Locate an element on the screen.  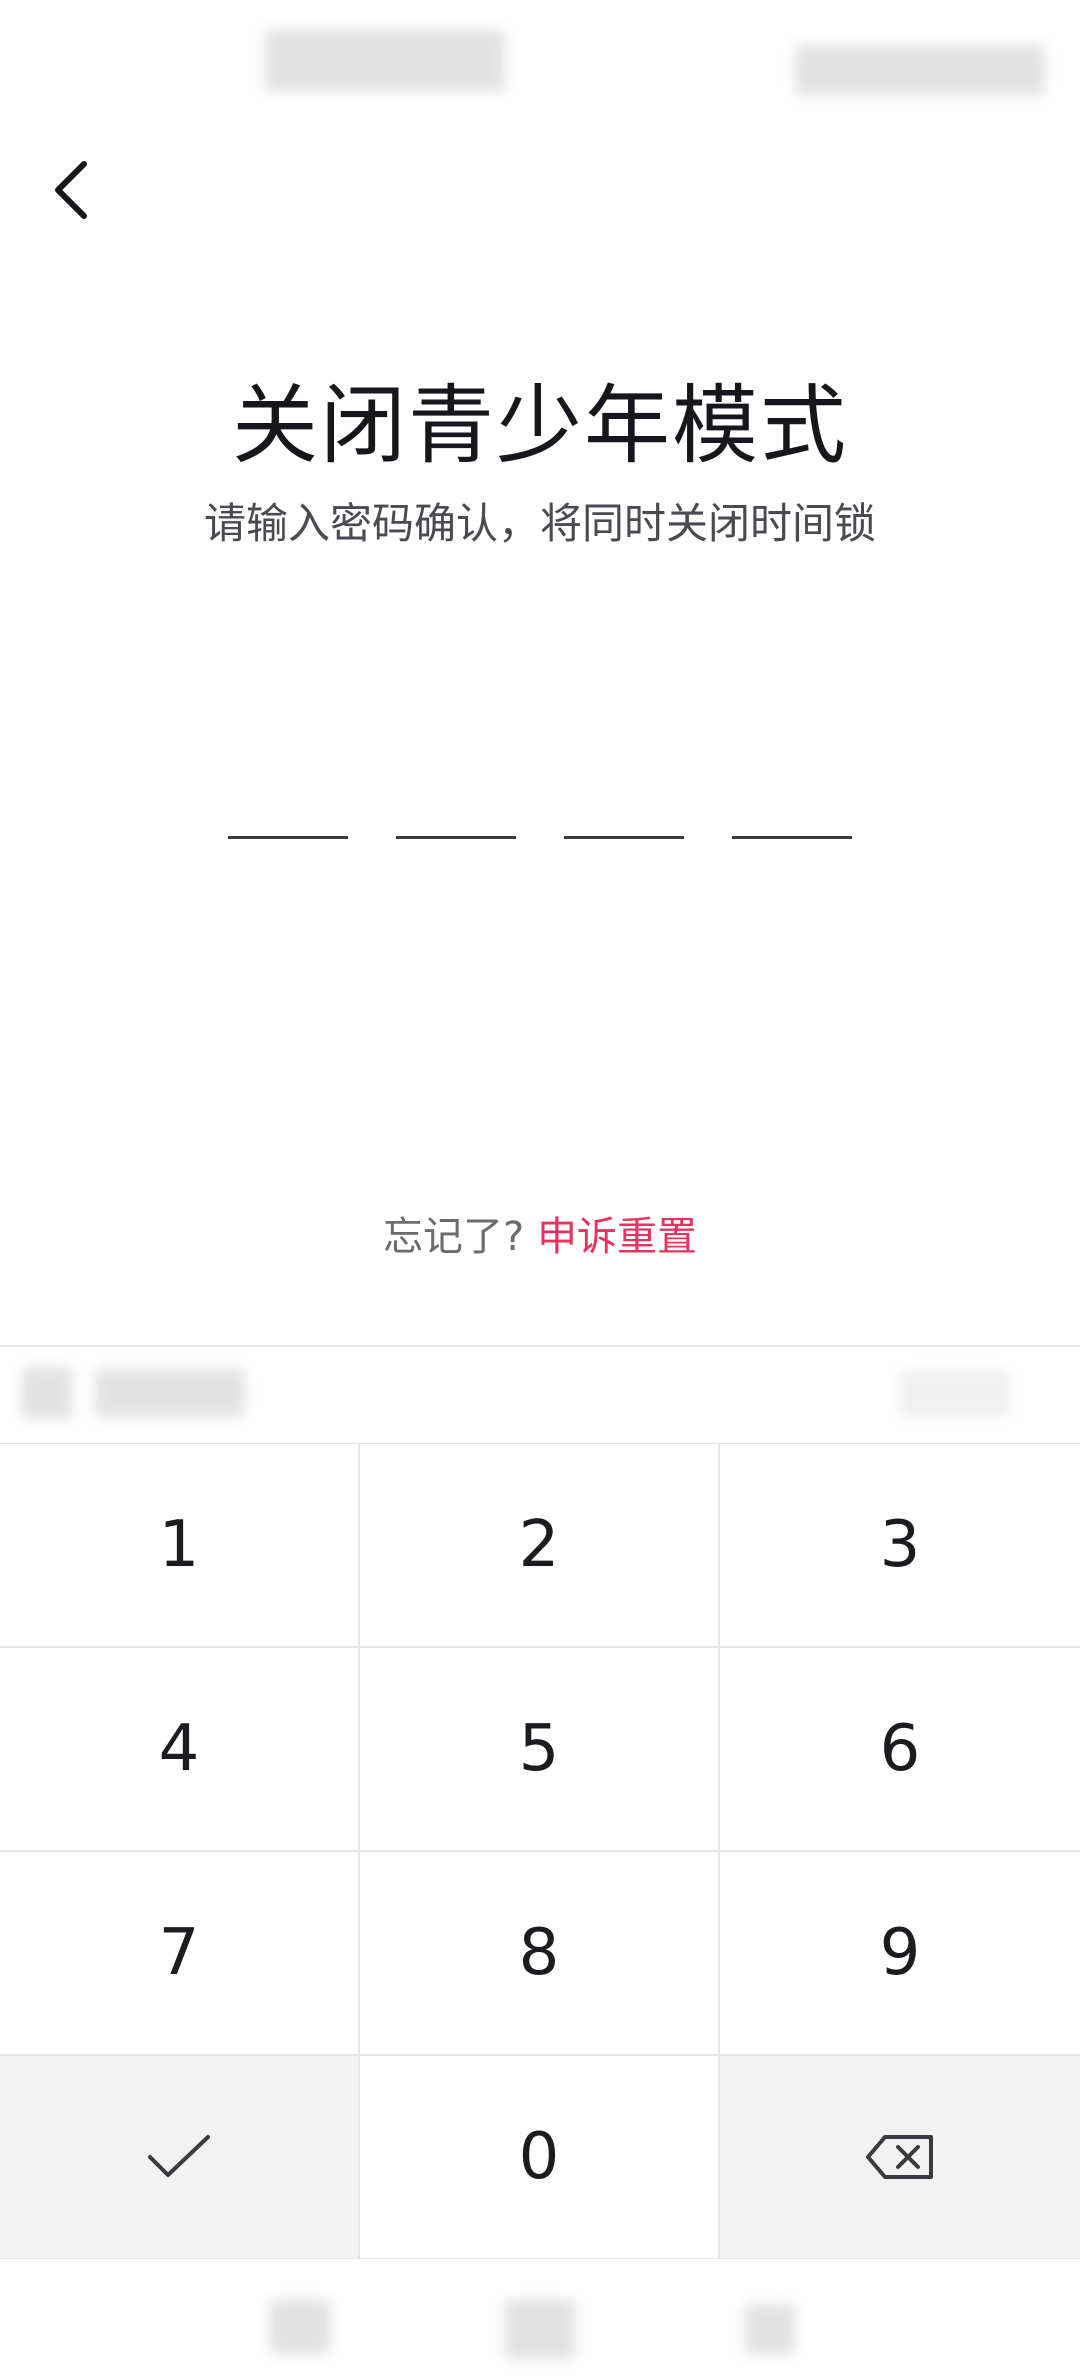
status-bar is located at coordinates (540, 65).